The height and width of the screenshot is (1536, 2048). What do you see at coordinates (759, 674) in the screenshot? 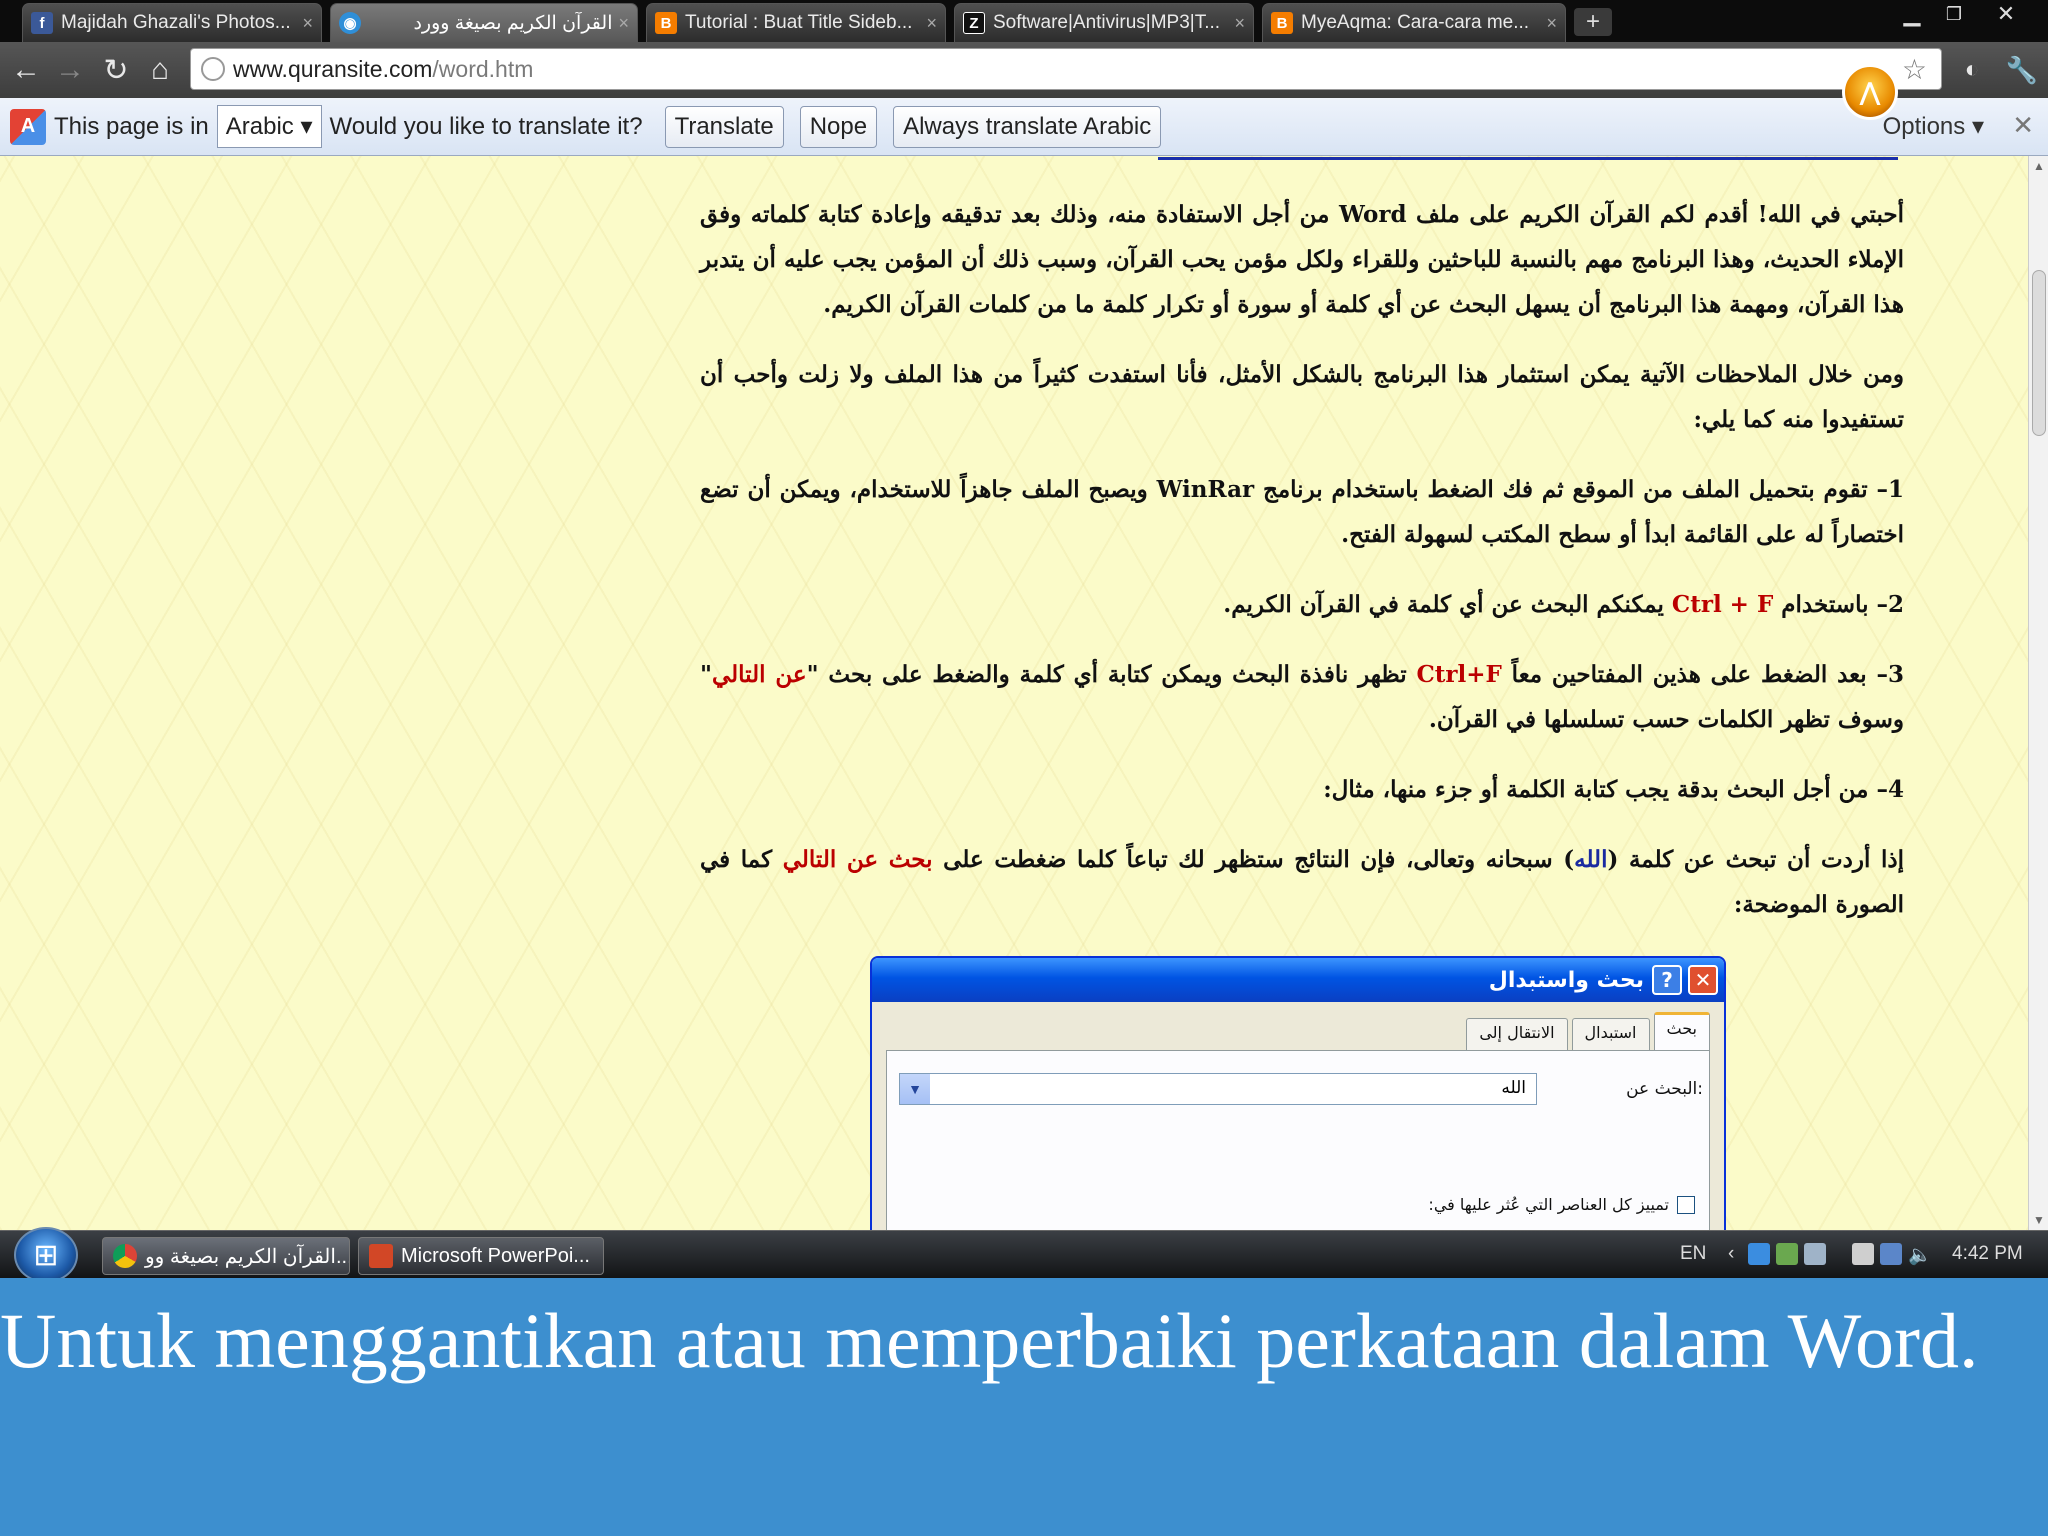
I see `find-next-term: عن التالي` at bounding box center [759, 674].